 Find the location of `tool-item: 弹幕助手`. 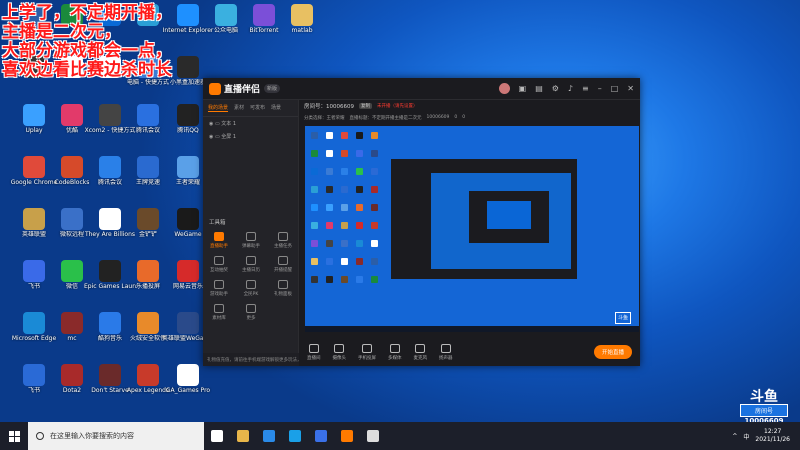

tool-item: 弹幕助手 is located at coordinates (251, 240).